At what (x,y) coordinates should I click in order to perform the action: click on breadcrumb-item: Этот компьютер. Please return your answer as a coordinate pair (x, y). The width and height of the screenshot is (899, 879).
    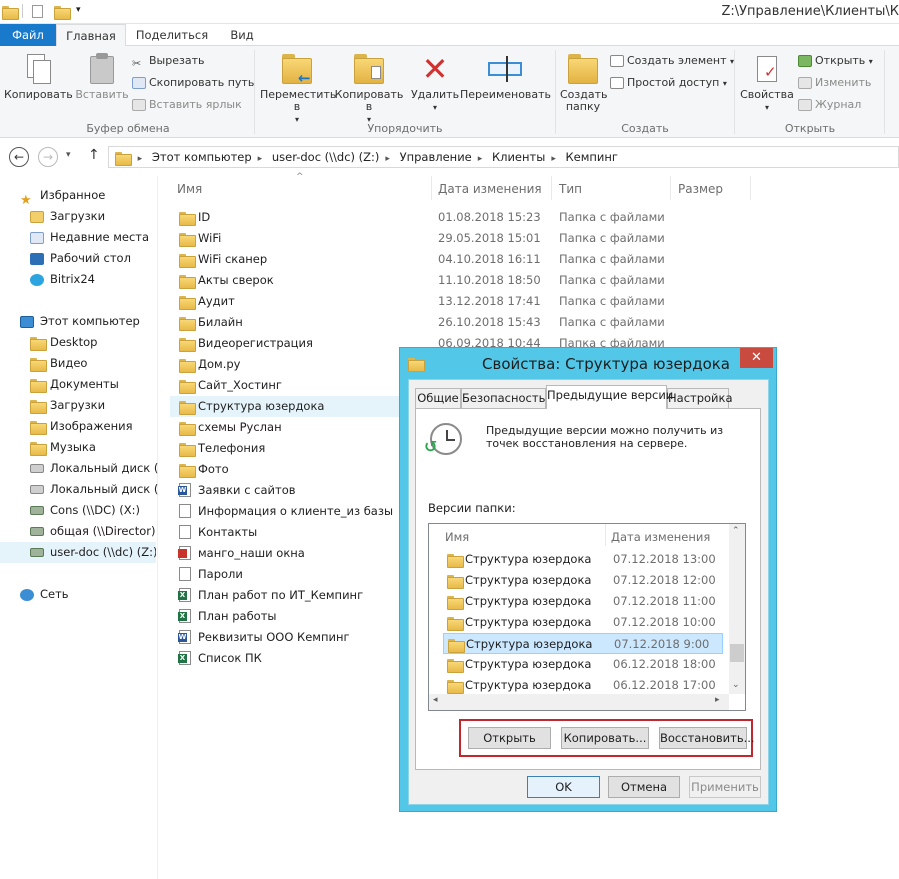
    Looking at the image, I should click on (202, 157).